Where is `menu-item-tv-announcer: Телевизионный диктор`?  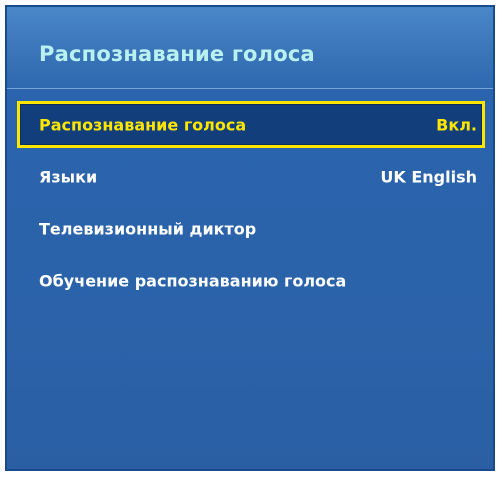
menu-item-tv-announcer: Телевизионный диктор is located at coordinates (251, 228).